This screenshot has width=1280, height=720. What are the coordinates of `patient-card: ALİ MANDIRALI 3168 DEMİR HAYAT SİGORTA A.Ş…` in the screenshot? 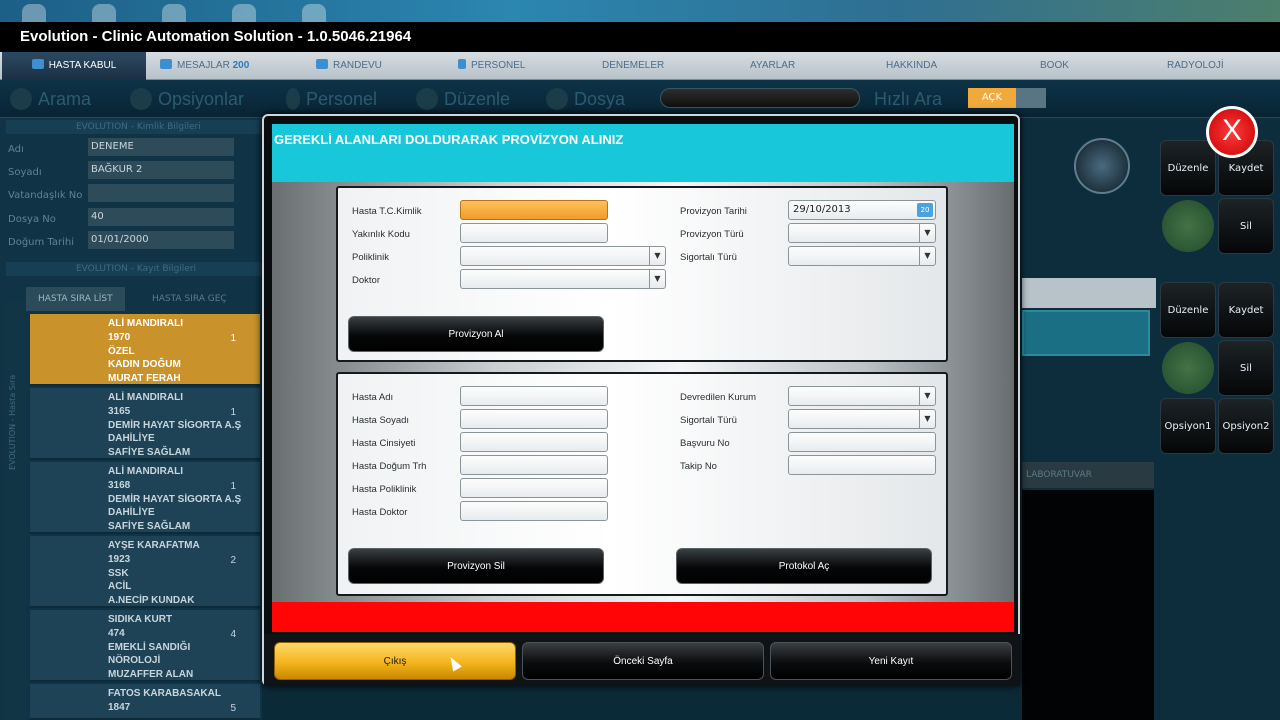 It's located at (145, 498).